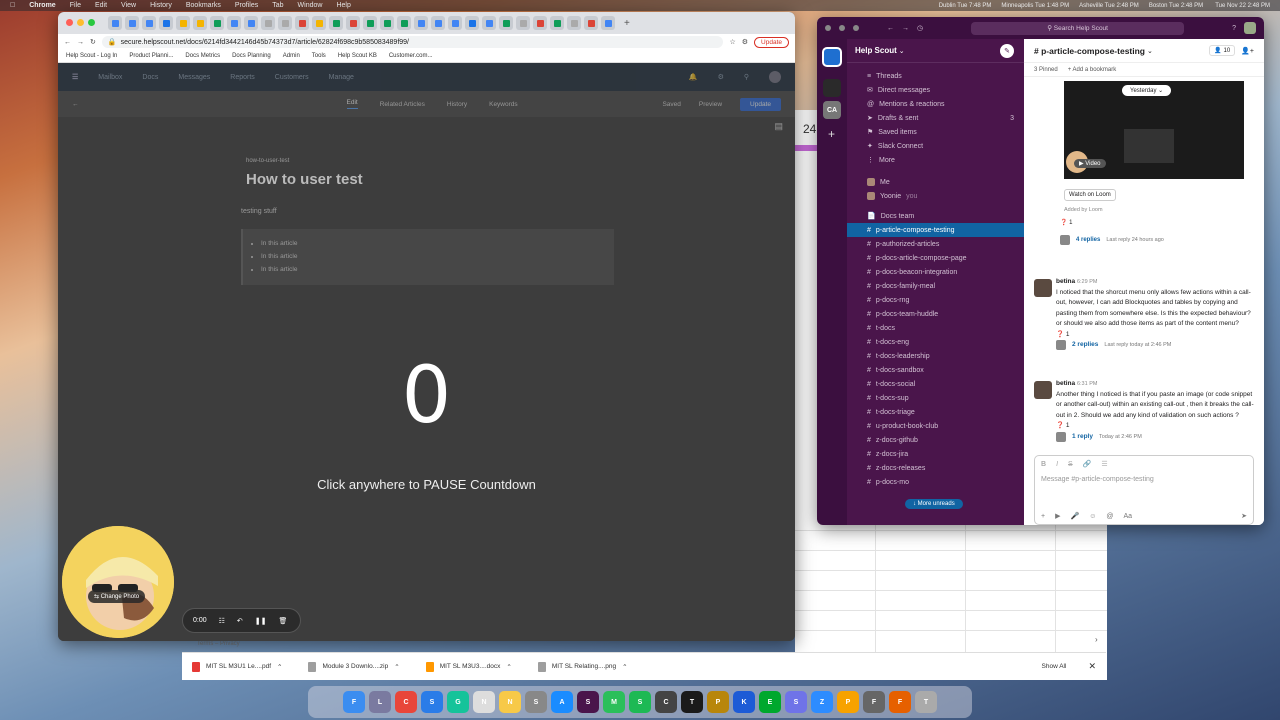  I want to click on dock-app-icon: L, so click(380, 702).